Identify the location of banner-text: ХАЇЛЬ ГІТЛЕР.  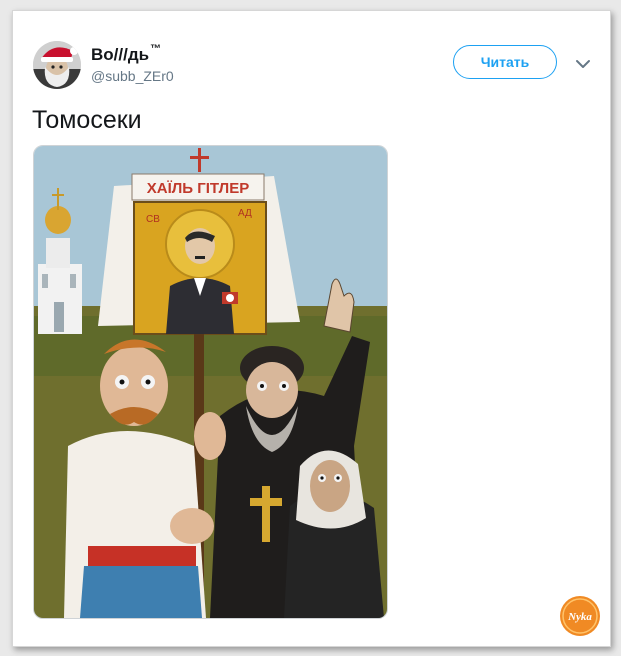
(198, 188).